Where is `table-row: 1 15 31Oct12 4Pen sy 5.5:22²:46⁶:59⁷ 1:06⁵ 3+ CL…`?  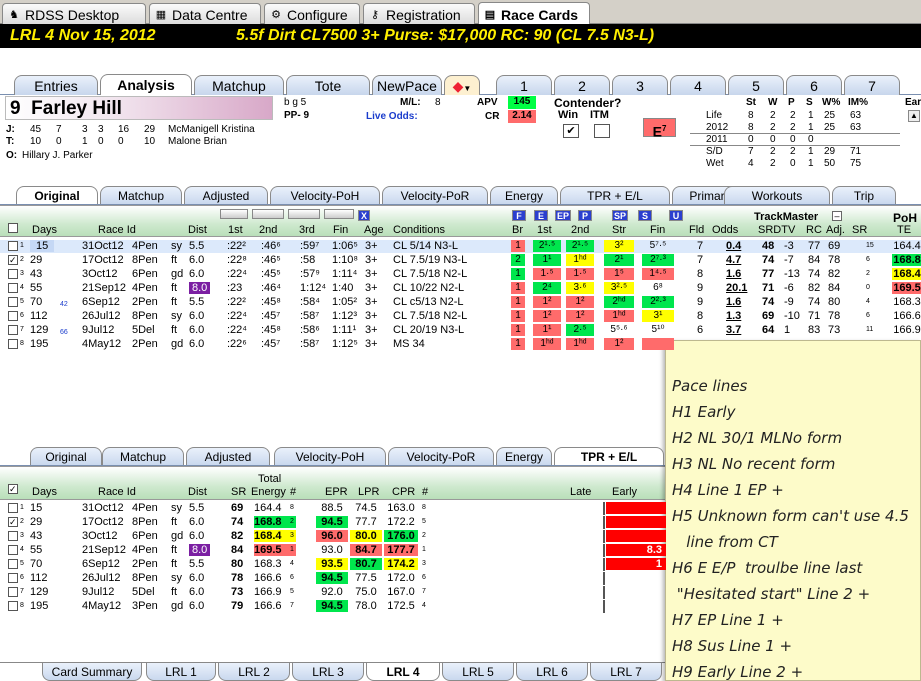
table-row: 1 15 31Oct12 4Pen sy 5.5:22²:46⁶:59⁷ 1:06⁵ 3+ CL… is located at coordinates (460, 246).